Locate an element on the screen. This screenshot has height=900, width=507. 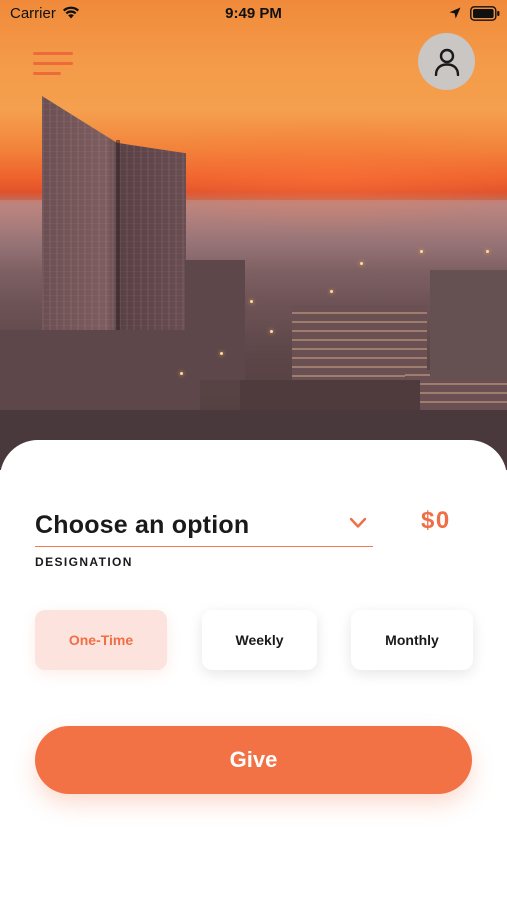
user-profile-icon is located at coordinates (446, 62).